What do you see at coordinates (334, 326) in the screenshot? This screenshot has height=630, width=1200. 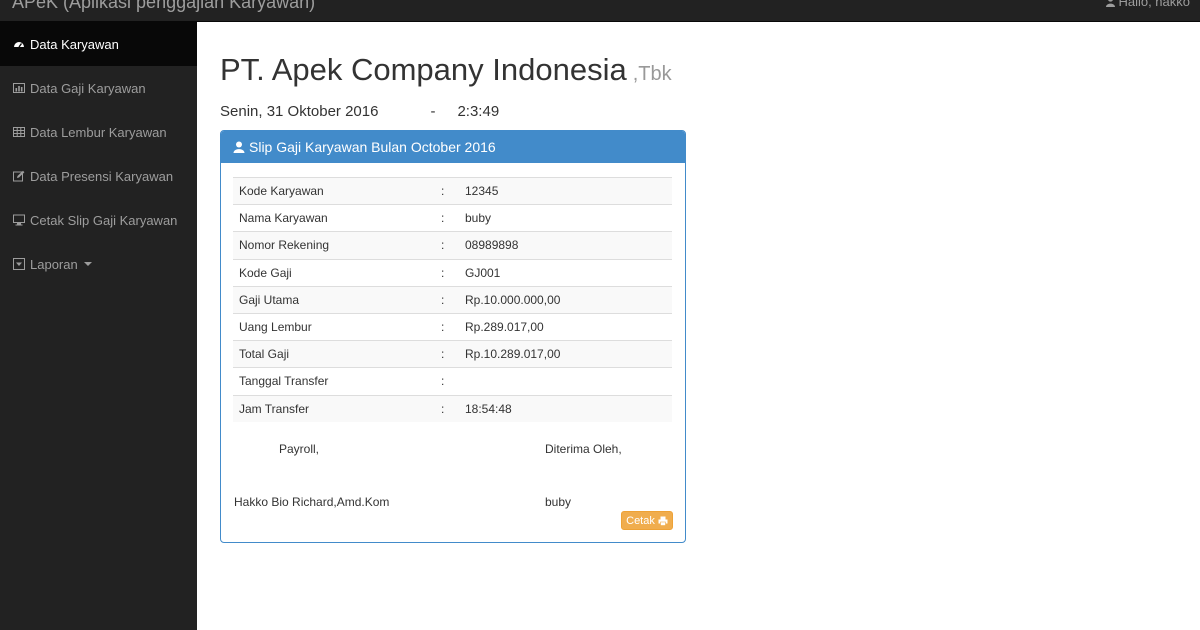 I see `row-label: Uang Lembur` at bounding box center [334, 326].